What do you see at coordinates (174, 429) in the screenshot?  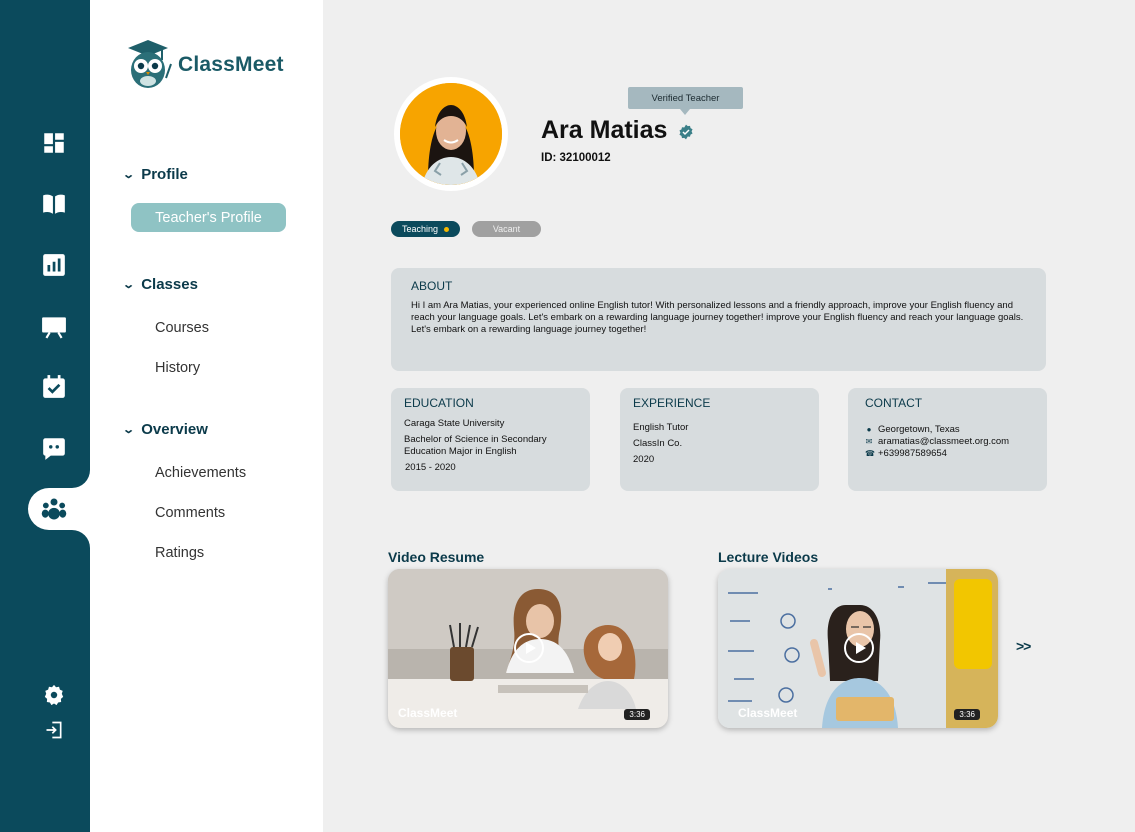 I see `nav-section-label: Overview` at bounding box center [174, 429].